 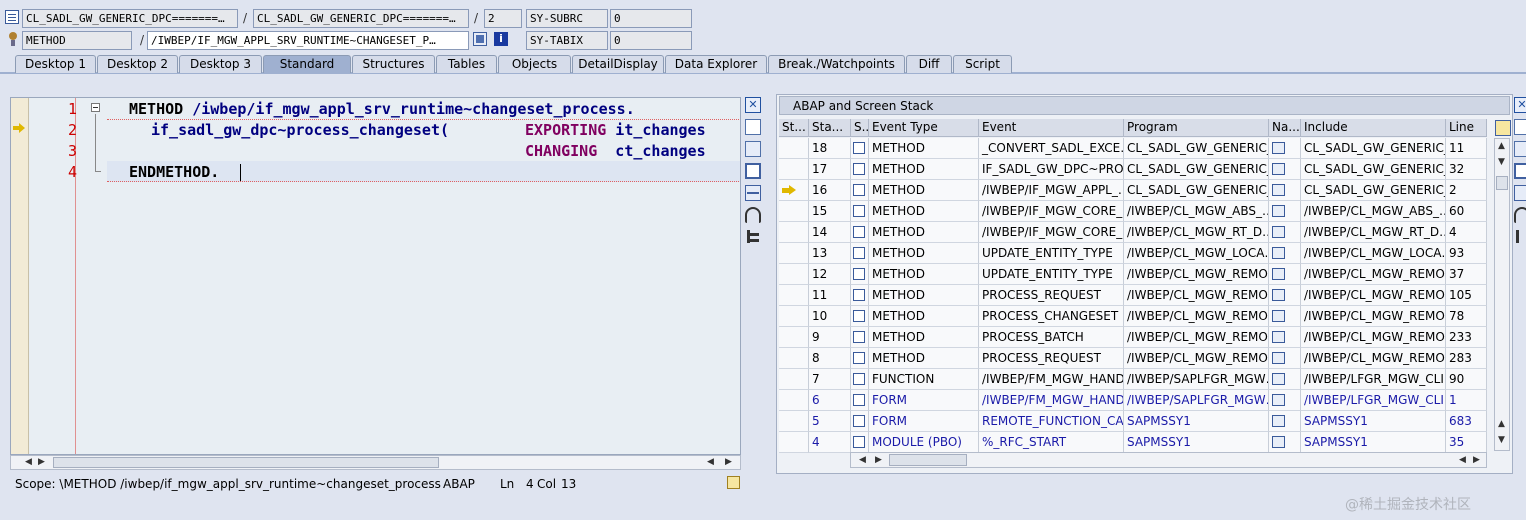 I want to click on collapse-toggle, so click(x=95, y=107).